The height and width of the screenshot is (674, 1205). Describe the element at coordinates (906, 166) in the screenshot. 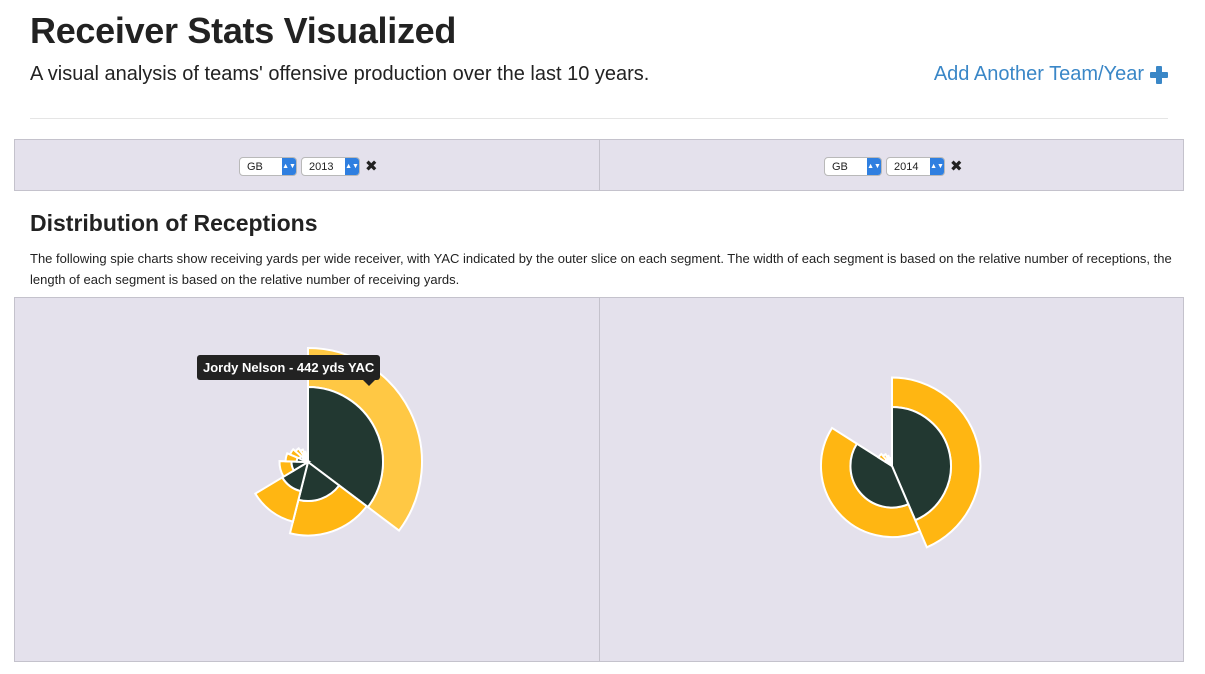

I see `year-select-2-value: 2014` at that location.